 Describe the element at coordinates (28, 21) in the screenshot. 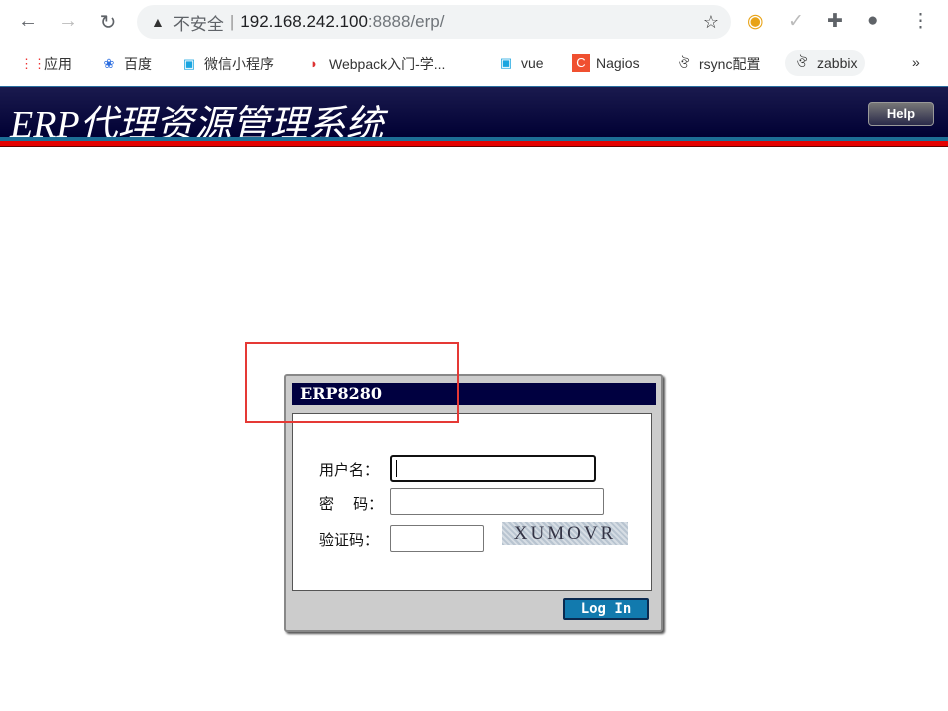

I see `back-icon: ←` at that location.